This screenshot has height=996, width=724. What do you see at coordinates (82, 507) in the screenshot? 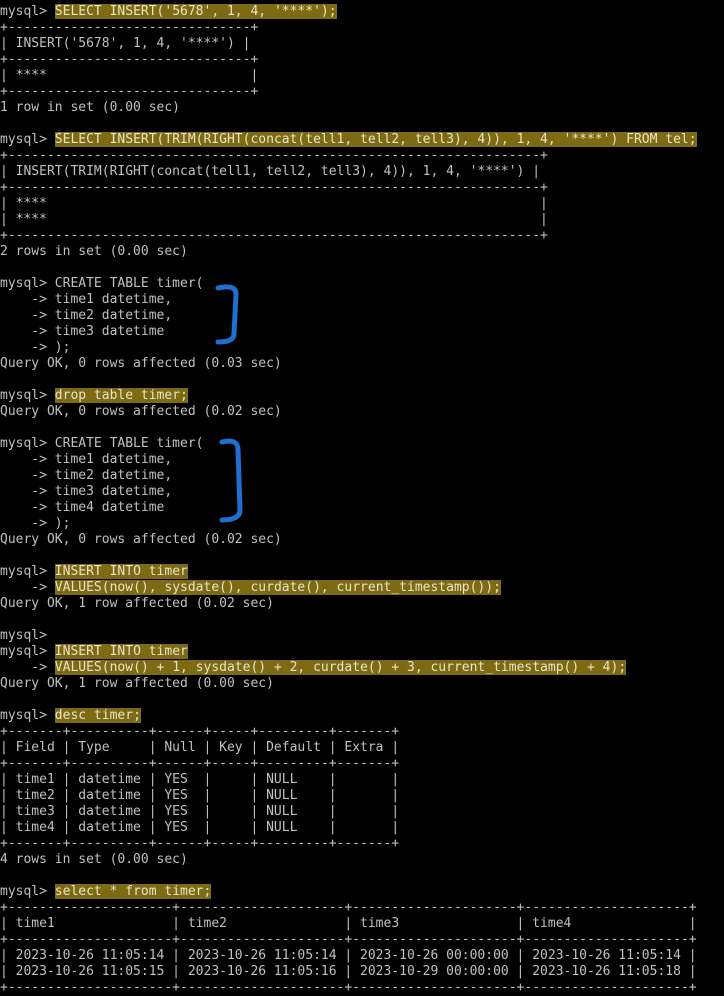
I see `terminal-text: -> time4 datetime` at bounding box center [82, 507].